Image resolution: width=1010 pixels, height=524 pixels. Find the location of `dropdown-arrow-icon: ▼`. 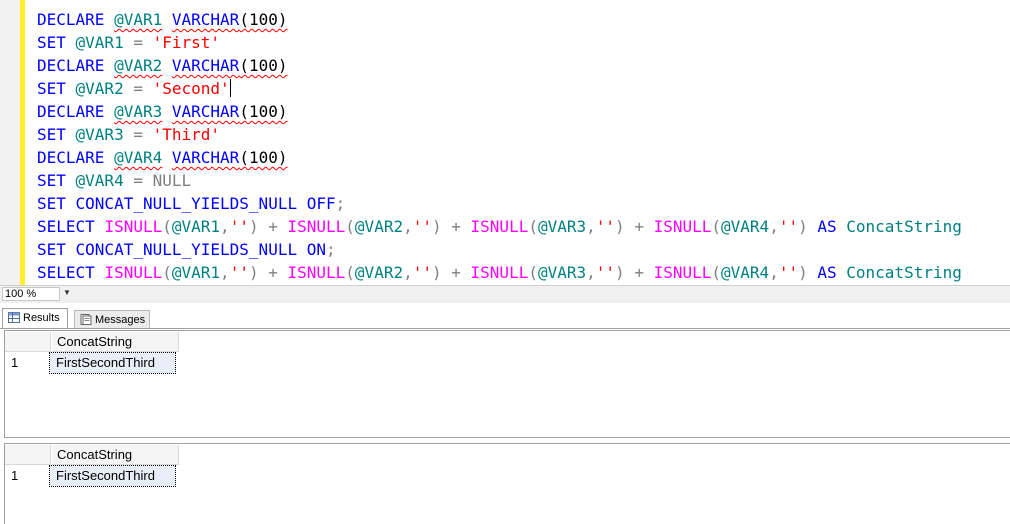

dropdown-arrow-icon: ▼ is located at coordinates (67, 292).